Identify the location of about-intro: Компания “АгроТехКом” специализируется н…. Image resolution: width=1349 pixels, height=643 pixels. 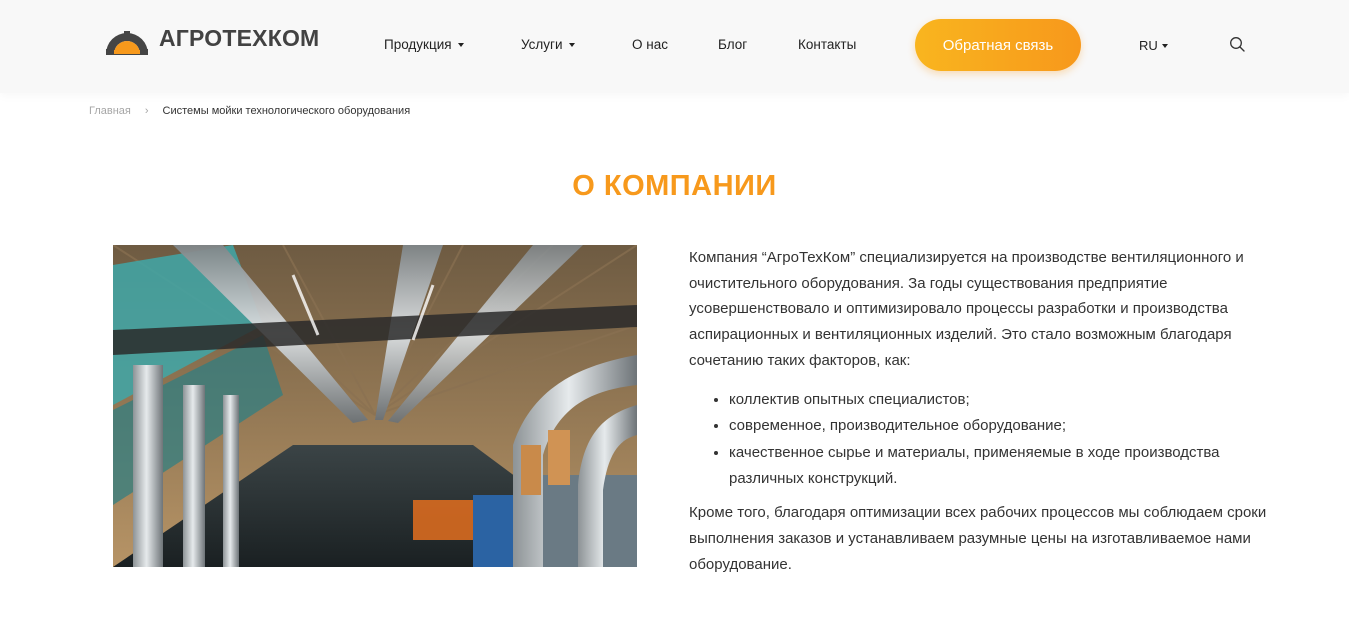
(966, 309).